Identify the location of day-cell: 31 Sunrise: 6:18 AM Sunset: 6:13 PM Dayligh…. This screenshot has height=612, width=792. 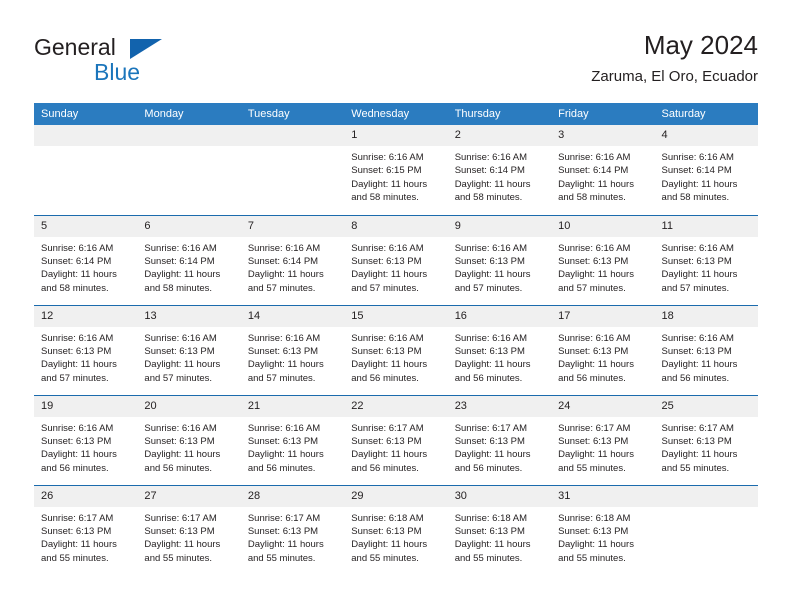
(603, 529).